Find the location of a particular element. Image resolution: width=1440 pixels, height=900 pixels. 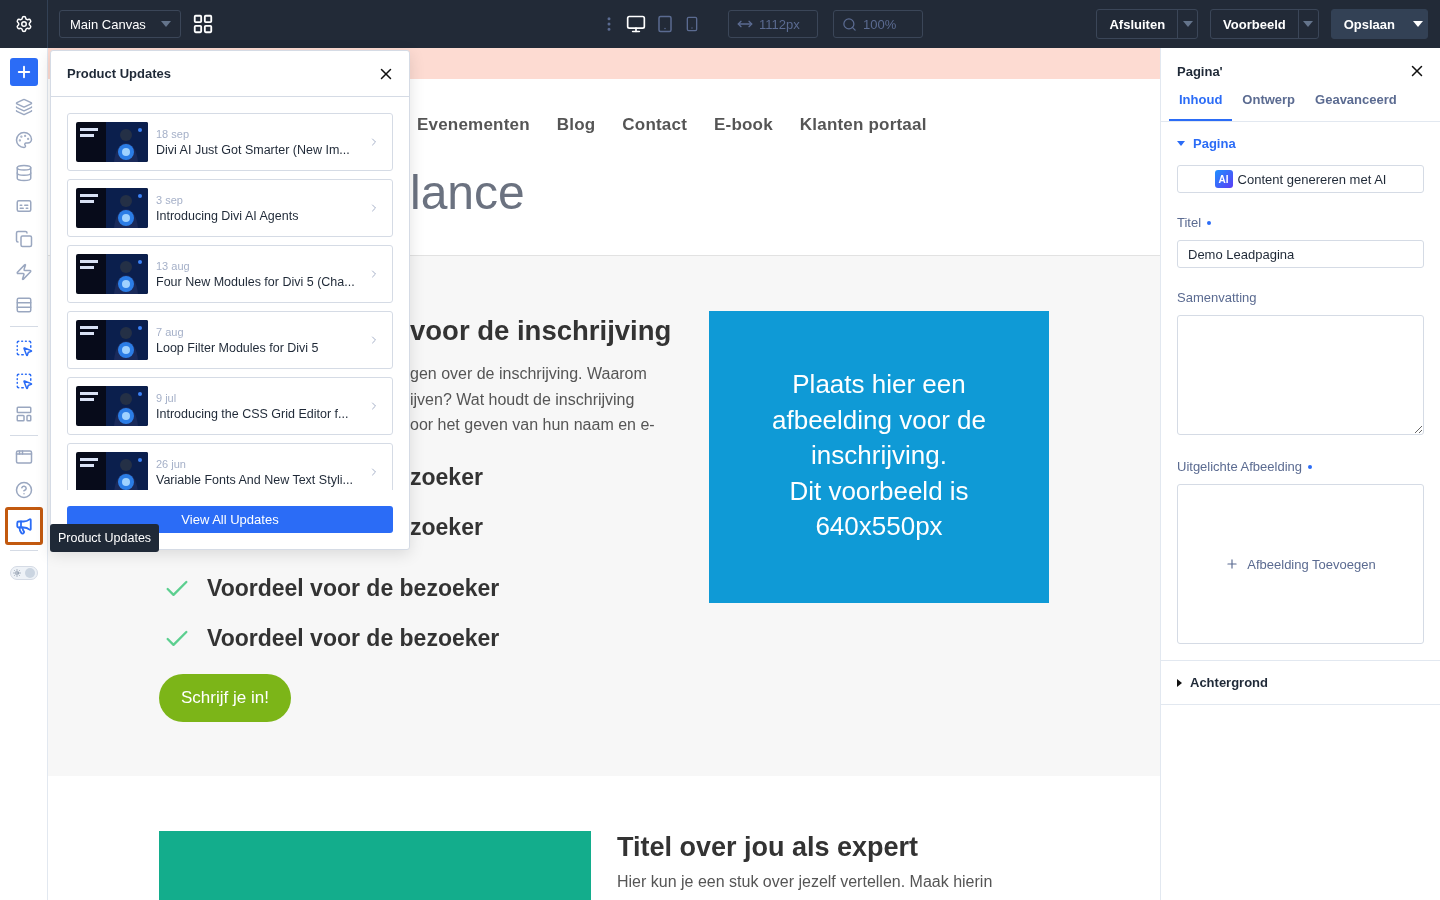

placeholder-text: Plaats hier een afbeelding voor de inschrijving. is located at coordinates (879, 420).